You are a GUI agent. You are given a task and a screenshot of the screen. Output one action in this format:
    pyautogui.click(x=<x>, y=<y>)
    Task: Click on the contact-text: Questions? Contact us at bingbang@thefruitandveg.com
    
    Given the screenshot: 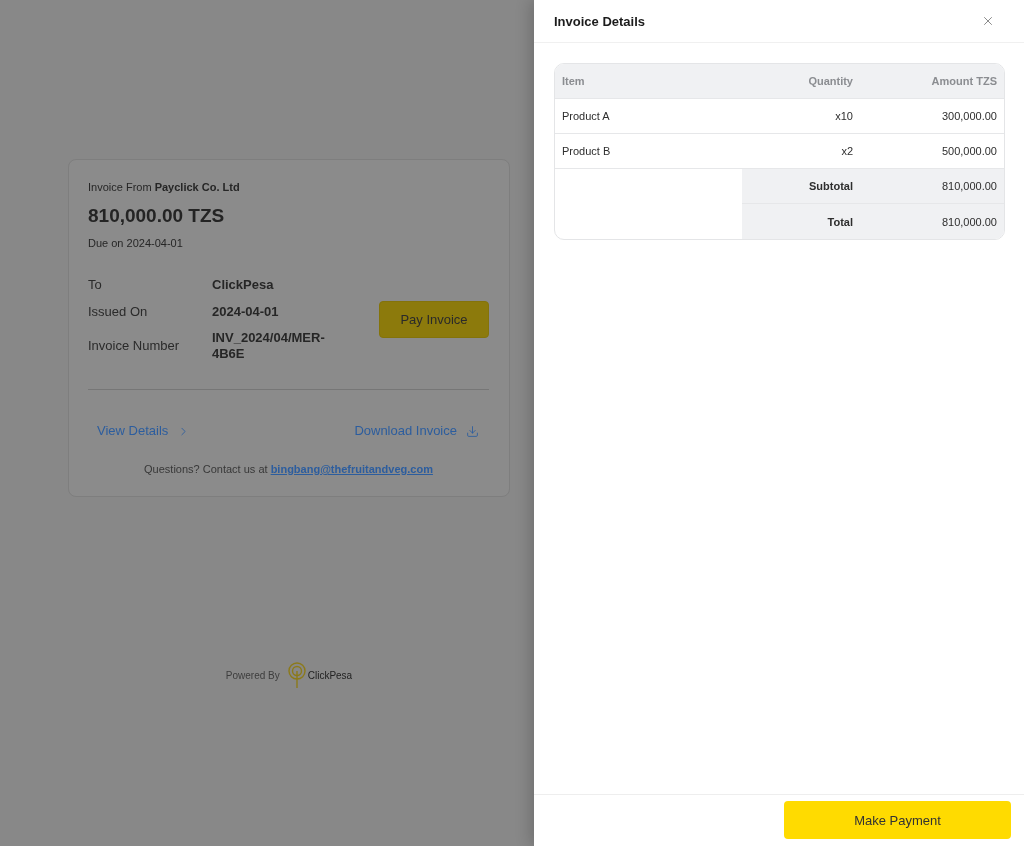 What is the action you would take?
    pyautogui.click(x=288, y=469)
    